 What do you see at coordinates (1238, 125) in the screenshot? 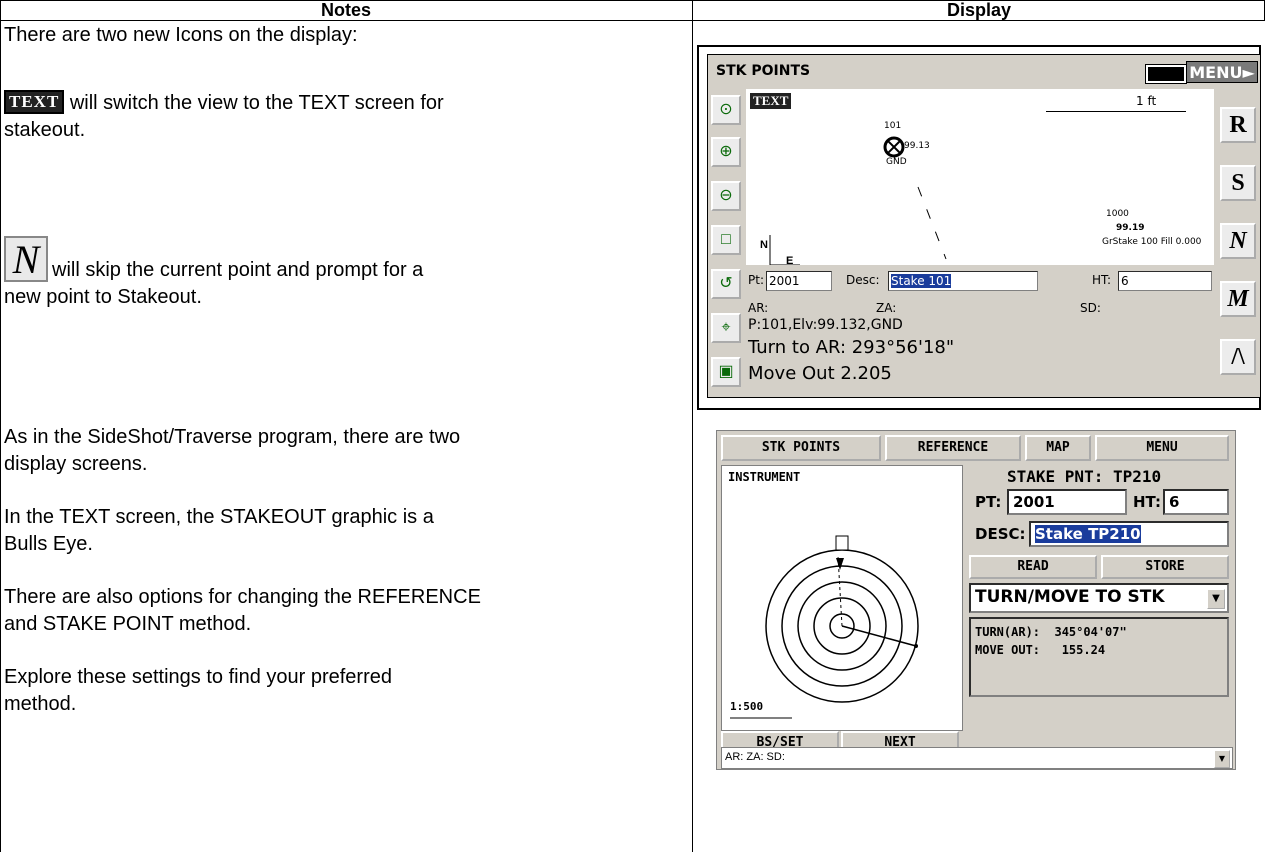
I see `read-button: R` at bounding box center [1238, 125].